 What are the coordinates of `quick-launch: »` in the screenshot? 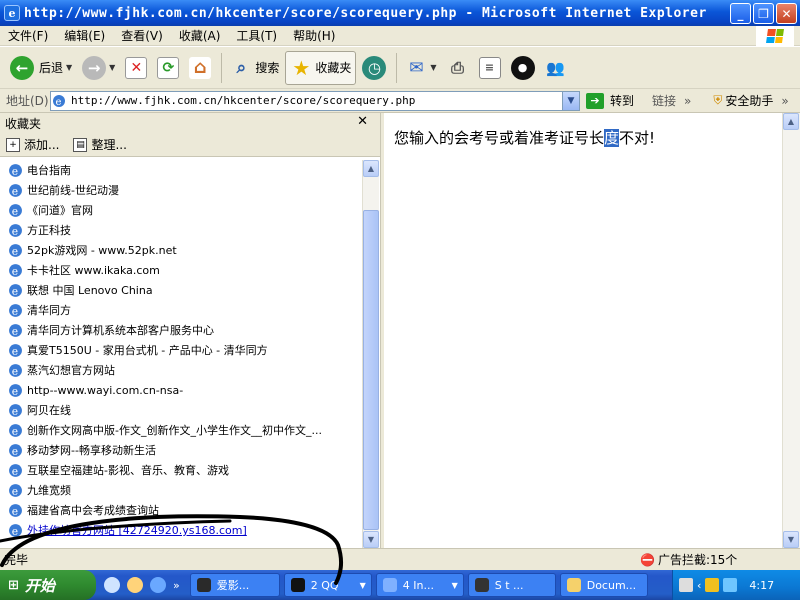 It's located at (145, 585).